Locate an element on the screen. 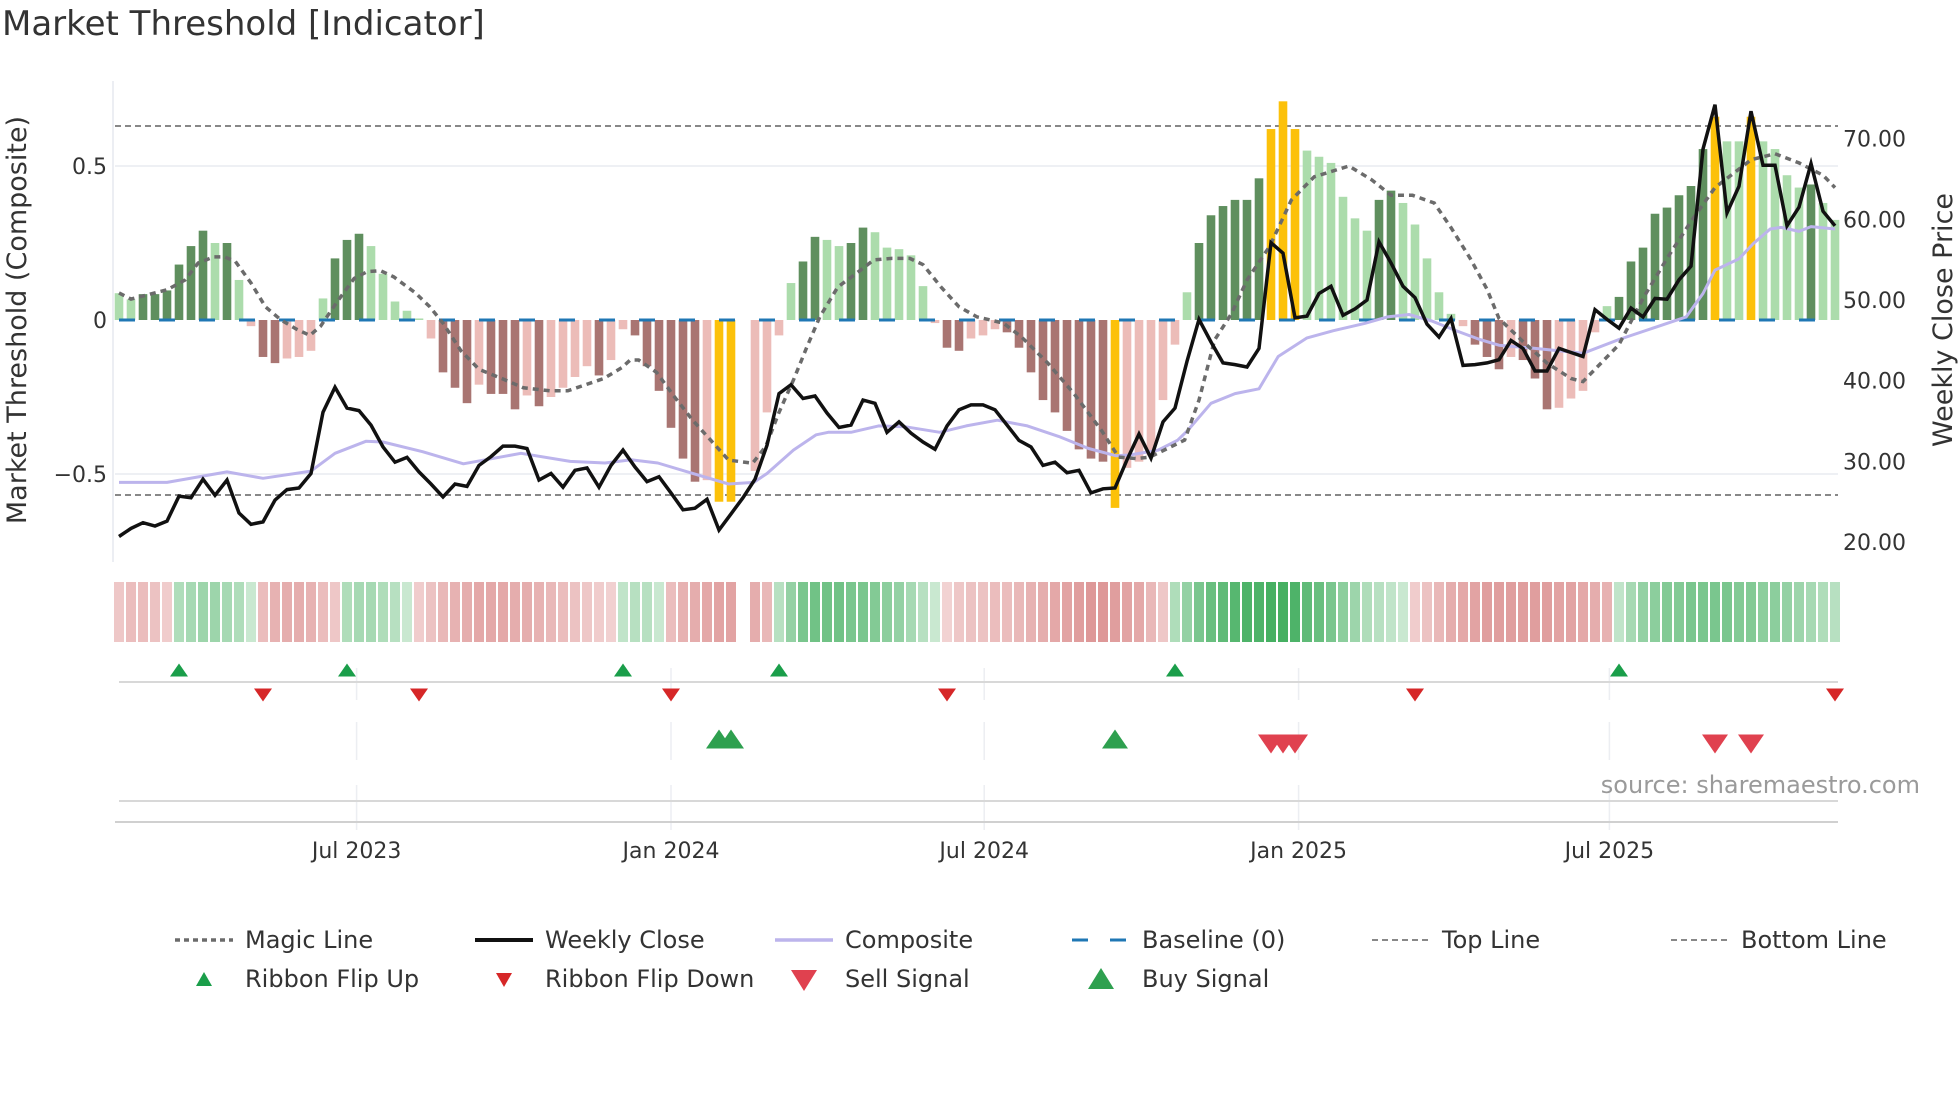  legend-item-sell-signal: Sell Signal is located at coordinates (872, 979).